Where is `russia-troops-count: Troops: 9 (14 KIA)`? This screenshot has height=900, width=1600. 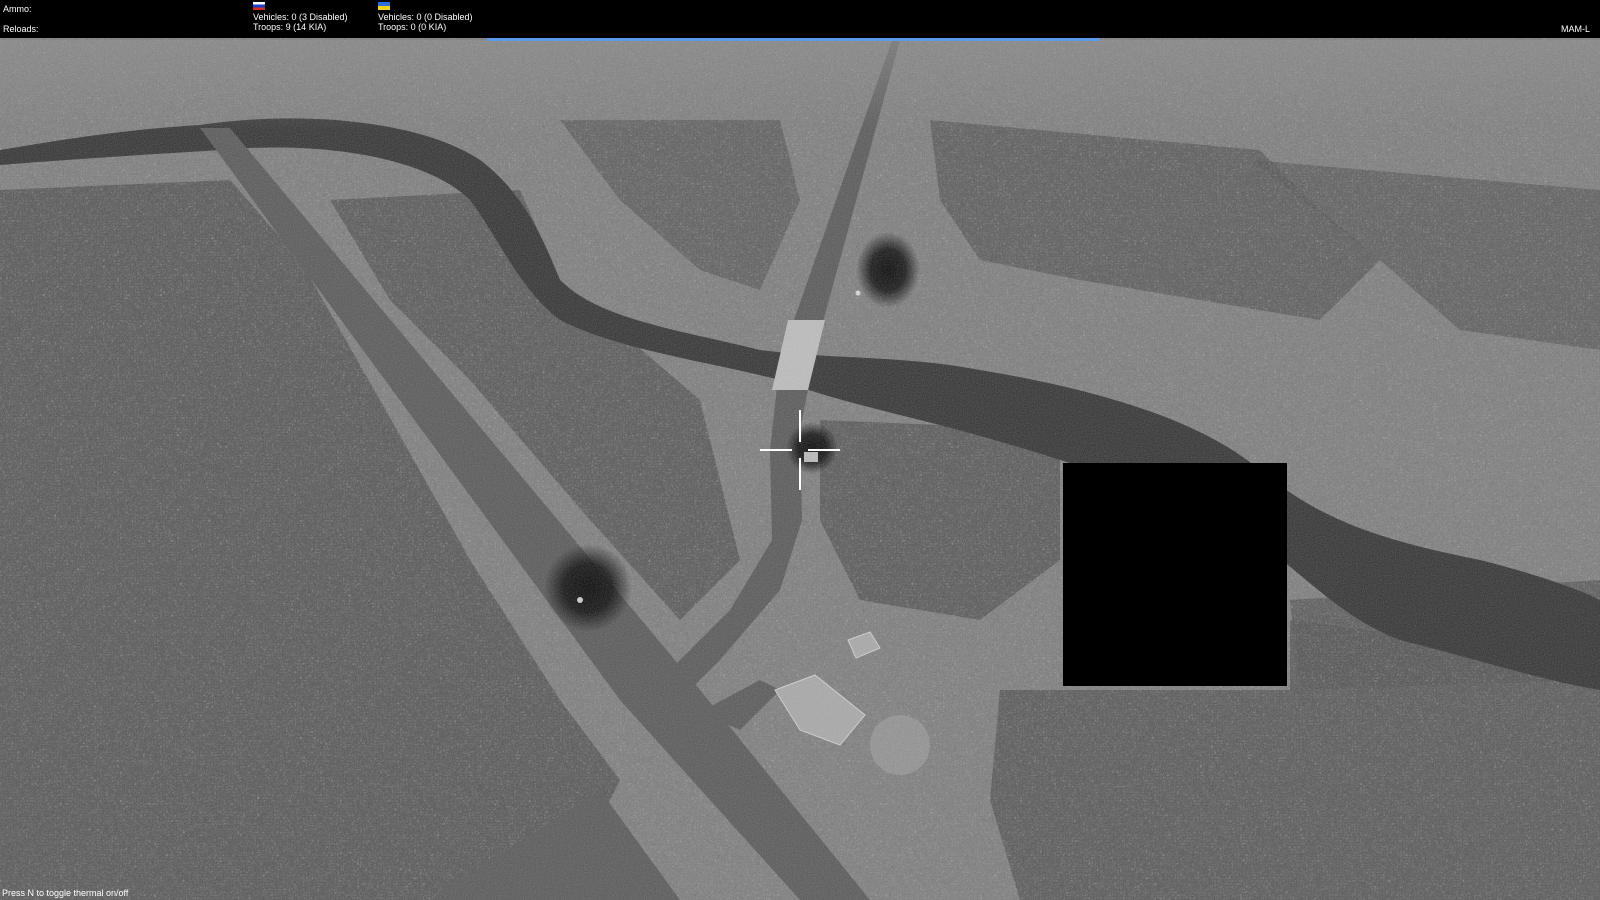
russia-troops-count: Troops: 9 (14 KIA) is located at coordinates (290, 27).